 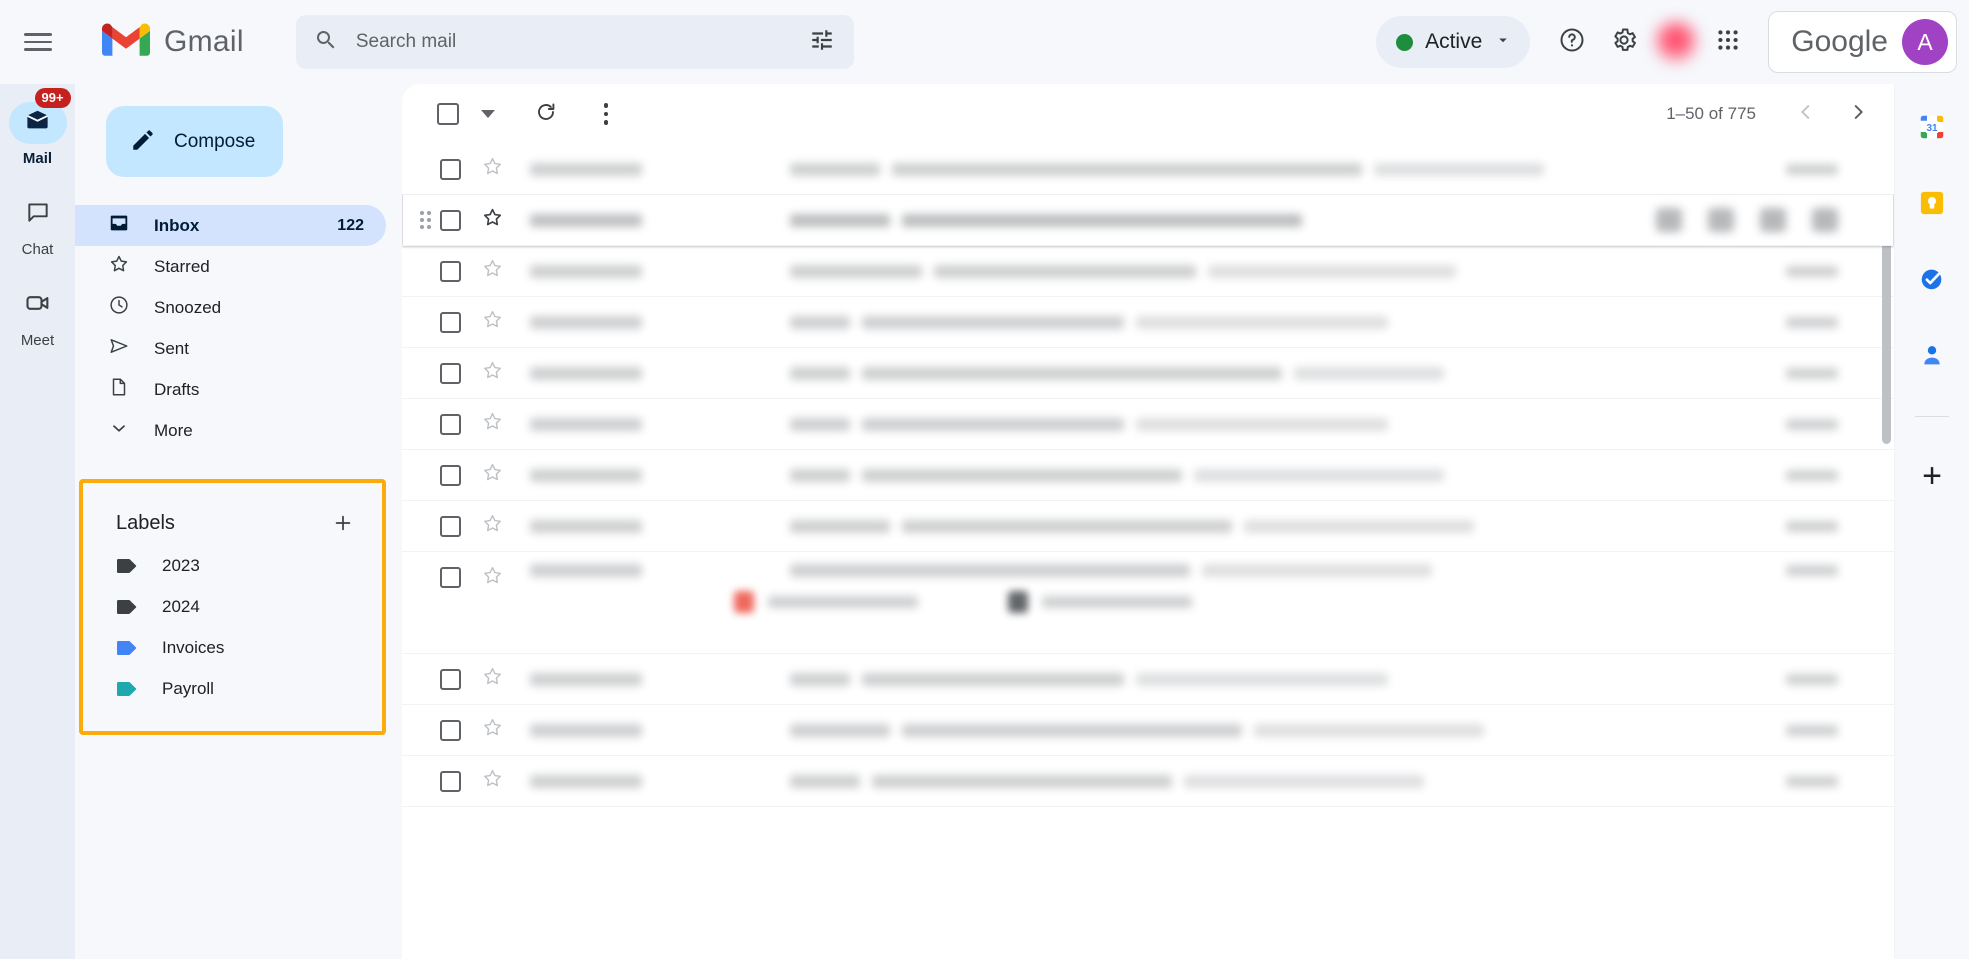 I want to click on search-input, so click(x=576, y=42).